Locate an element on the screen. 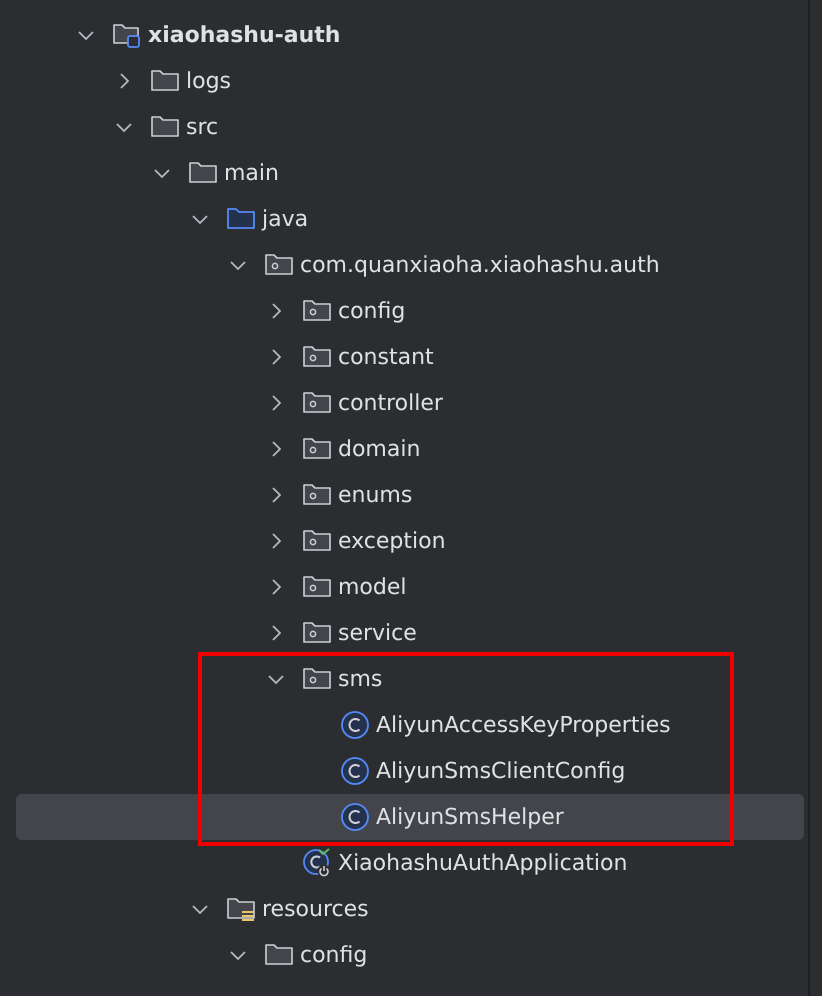 The width and height of the screenshot is (822, 996). tree-item-label: enums is located at coordinates (375, 495).